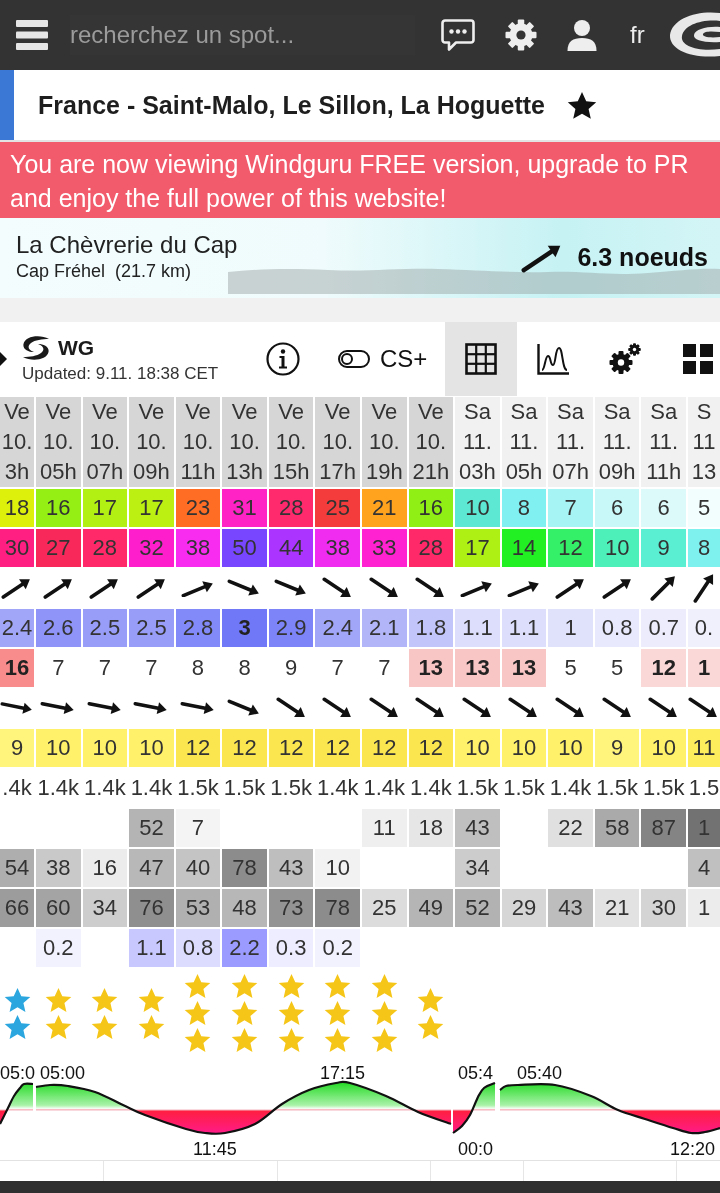  I want to click on user-icon, so click(582, 35).